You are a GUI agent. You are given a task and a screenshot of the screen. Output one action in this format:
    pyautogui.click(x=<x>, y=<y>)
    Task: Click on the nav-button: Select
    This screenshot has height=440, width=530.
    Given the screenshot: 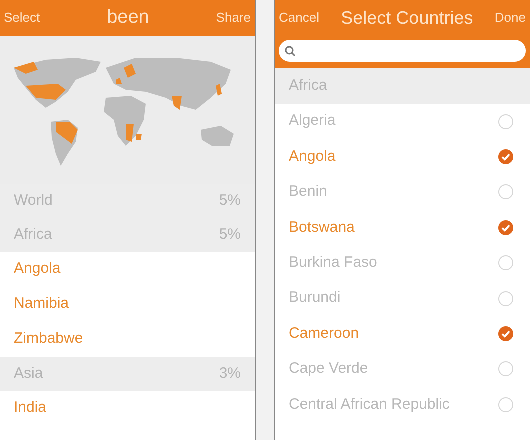 What is the action you would take?
    pyautogui.click(x=22, y=18)
    